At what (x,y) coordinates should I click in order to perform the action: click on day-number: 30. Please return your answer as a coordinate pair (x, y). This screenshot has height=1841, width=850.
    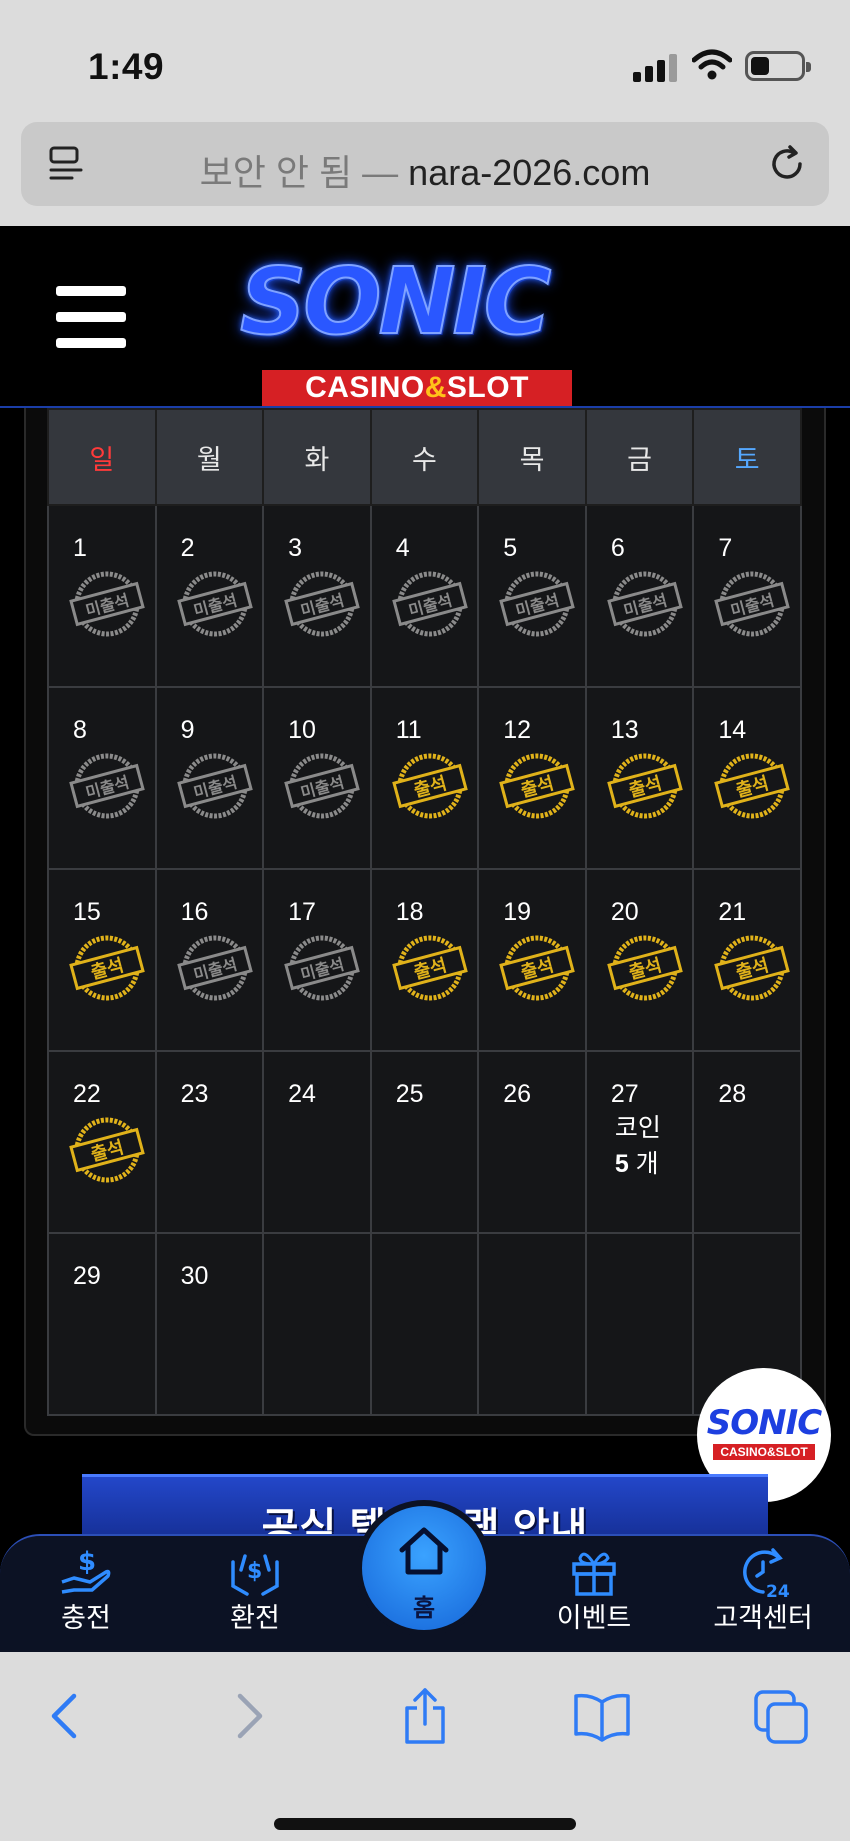
    Looking at the image, I should click on (194, 1276).